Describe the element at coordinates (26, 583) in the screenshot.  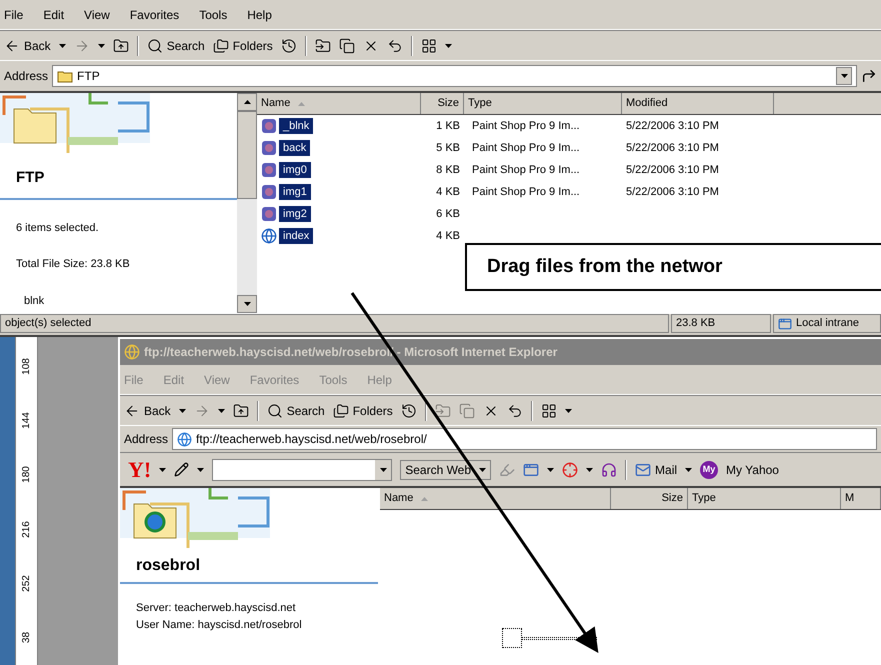
I see `ruler-number: 252` at that location.